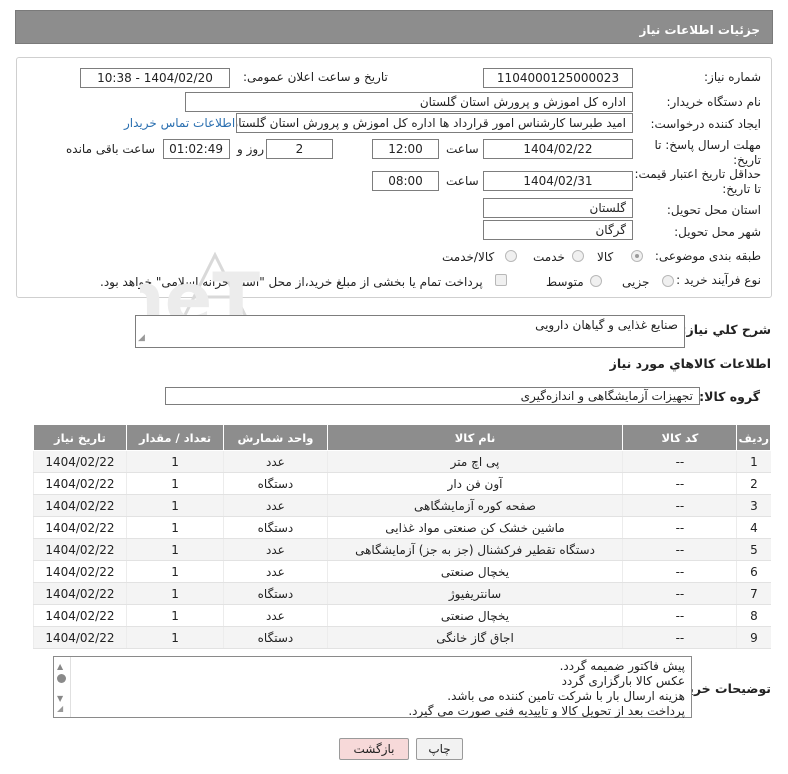 The image size is (788, 774). I want to click on city-label: شهر محل تحویل:, so click(717, 232).